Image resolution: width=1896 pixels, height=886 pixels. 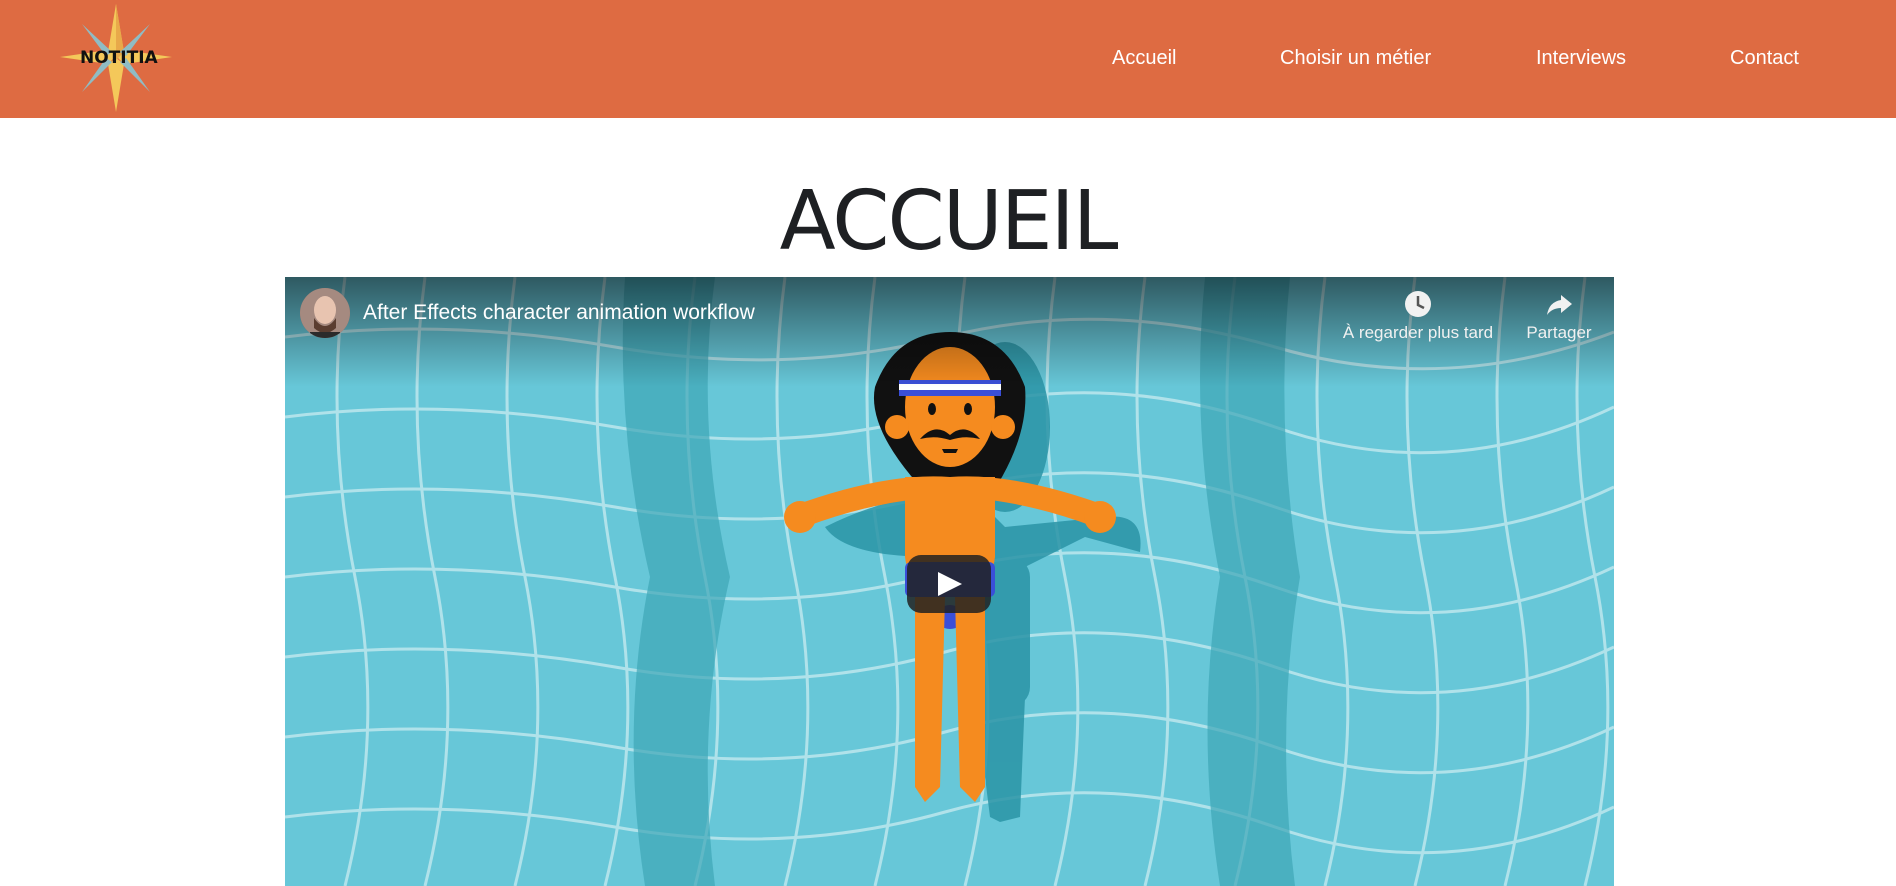 I want to click on share-button: Partager, so click(x=1559, y=316).